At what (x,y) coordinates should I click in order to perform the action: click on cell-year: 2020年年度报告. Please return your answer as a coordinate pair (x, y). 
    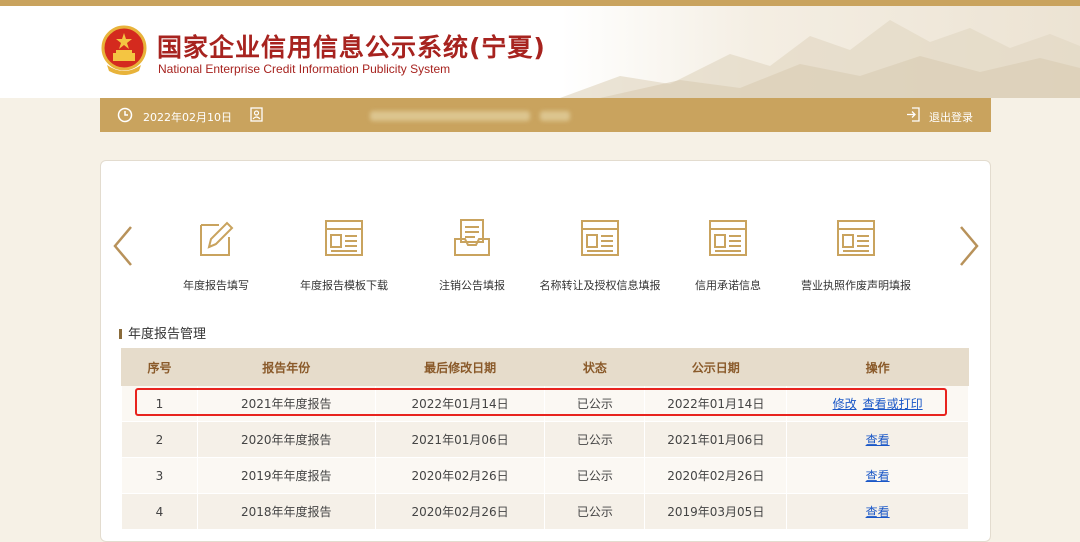
    Looking at the image, I should click on (286, 439).